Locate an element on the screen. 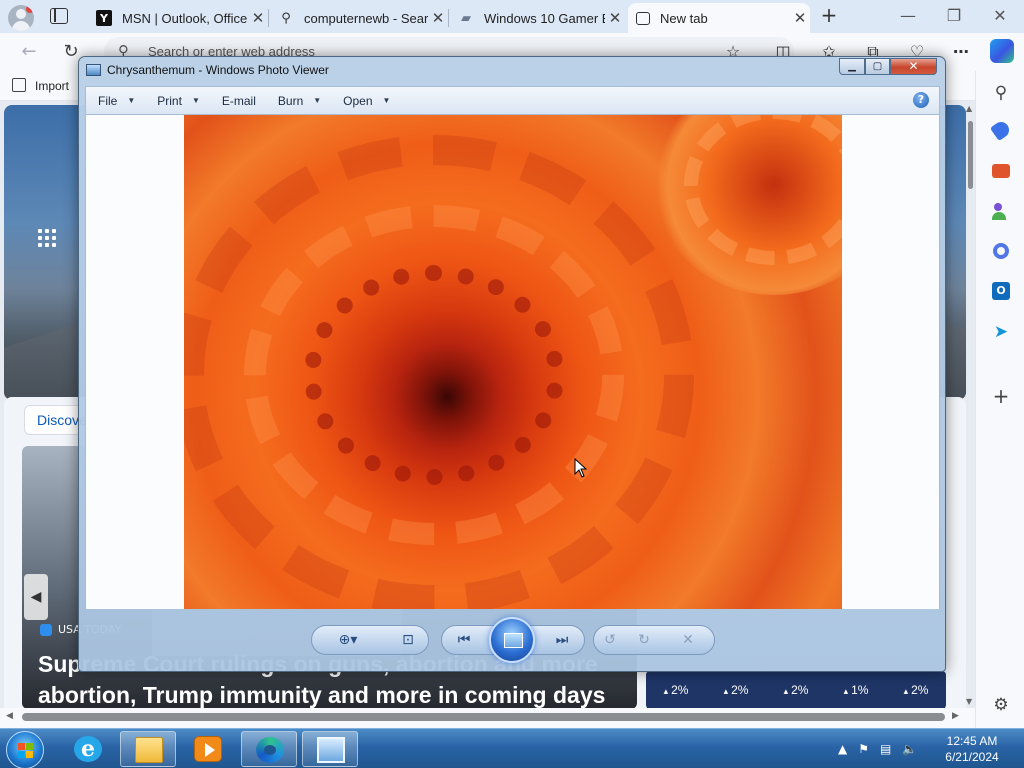 The height and width of the screenshot is (768, 1024). outlook-icon: O is located at coordinates (1001, 291).